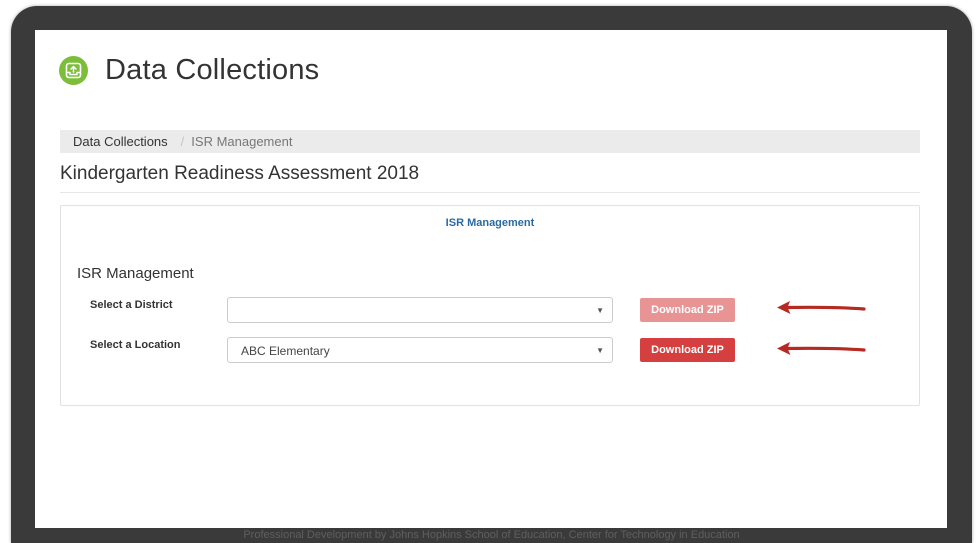  Describe the element at coordinates (490, 223) in the screenshot. I see `panel-heading: ISR Management` at that location.